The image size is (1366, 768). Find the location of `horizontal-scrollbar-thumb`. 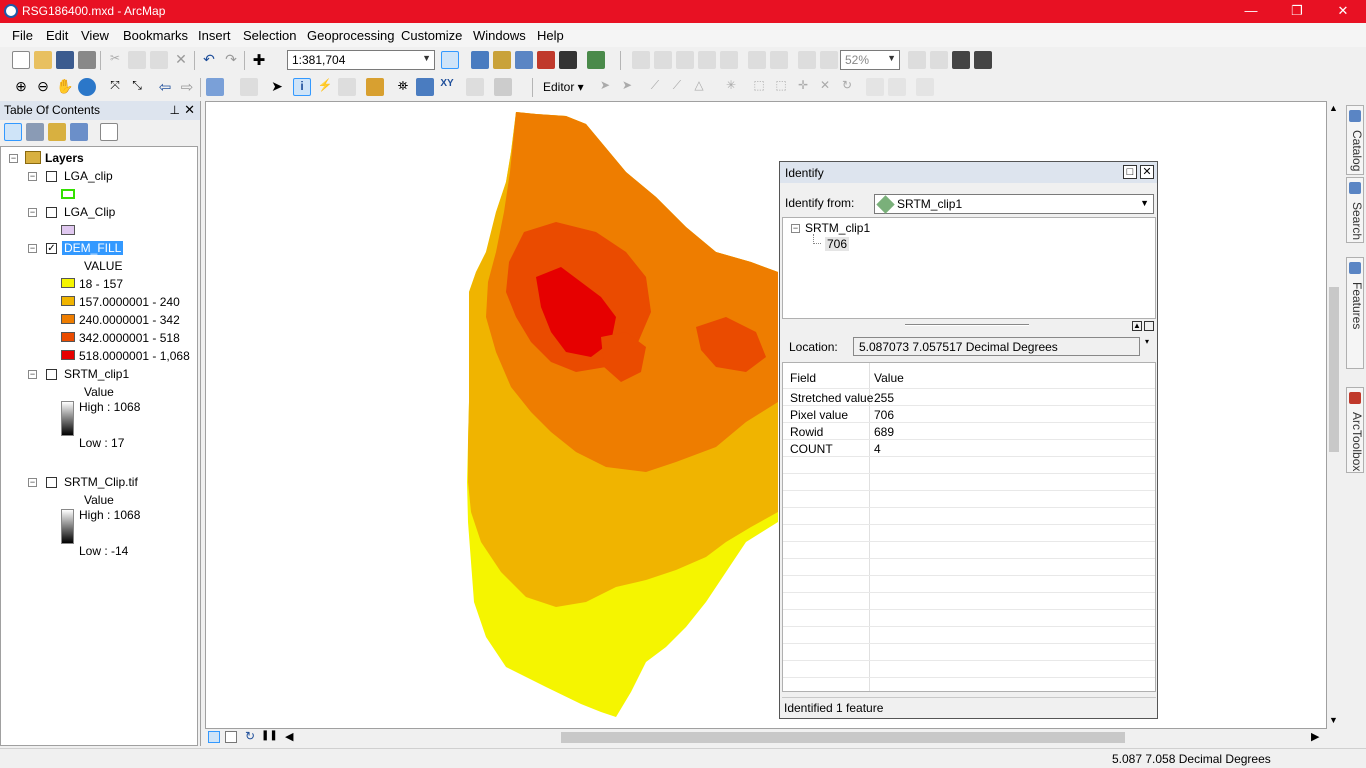

horizontal-scrollbar-thumb is located at coordinates (843, 737).